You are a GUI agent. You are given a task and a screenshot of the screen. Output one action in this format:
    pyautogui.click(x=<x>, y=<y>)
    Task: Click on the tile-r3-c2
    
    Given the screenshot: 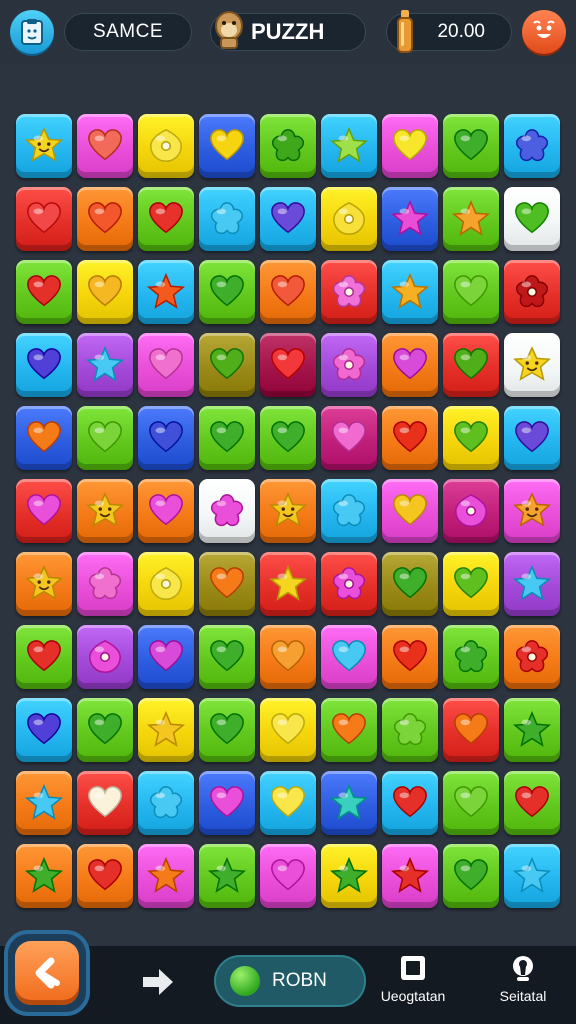 What is the action you would take?
    pyautogui.click(x=105, y=292)
    